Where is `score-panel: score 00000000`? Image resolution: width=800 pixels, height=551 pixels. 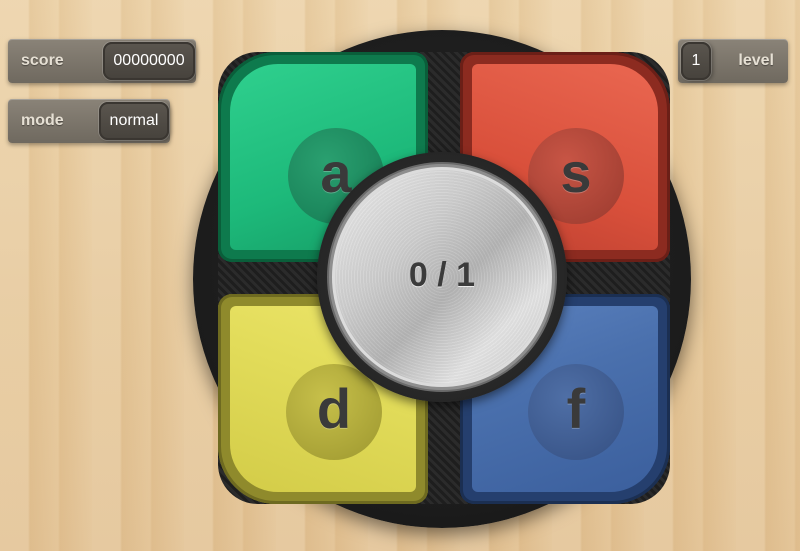 score-panel: score 00000000 is located at coordinates (102, 61).